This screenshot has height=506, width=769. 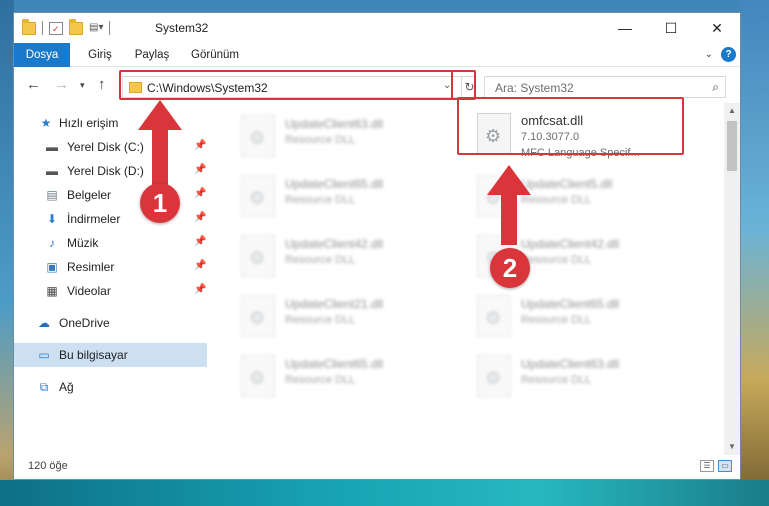 What do you see at coordinates (82, 85) in the screenshot?
I see `recent-locations-icon: ▾` at bounding box center [82, 85].